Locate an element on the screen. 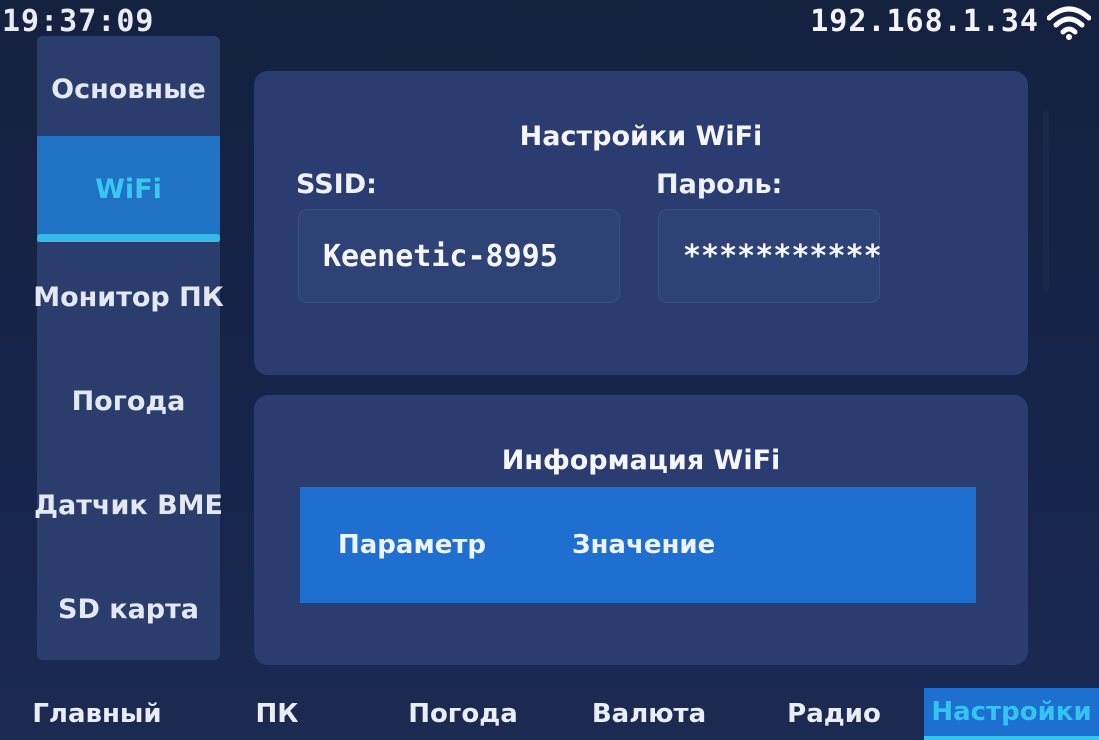  tab-radio: Радио is located at coordinates (834, 714).